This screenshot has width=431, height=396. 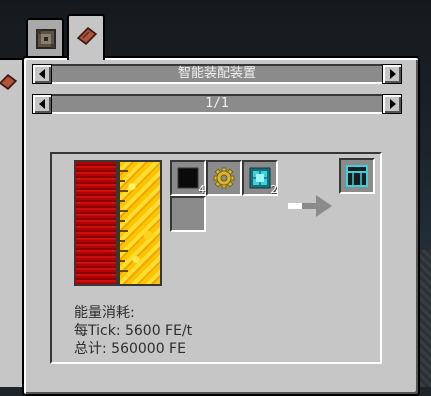 I want to click on energy-info: 能量消耗: 每Tick: 5600 FE/t 总计: 560000 FE, so click(x=224, y=331).